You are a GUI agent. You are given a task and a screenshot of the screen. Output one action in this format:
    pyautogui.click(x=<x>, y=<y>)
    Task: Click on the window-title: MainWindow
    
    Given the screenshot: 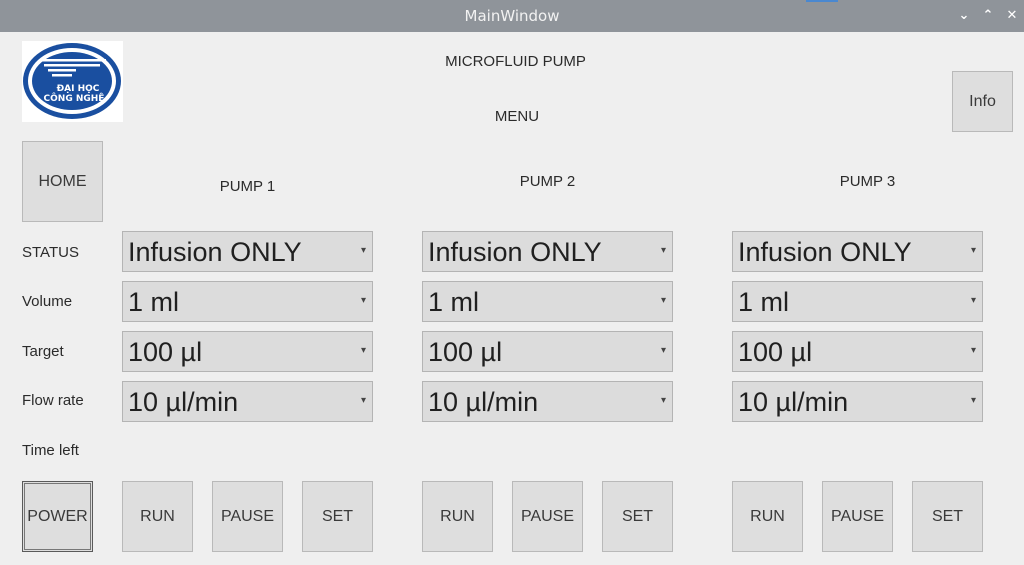 What is the action you would take?
    pyautogui.click(x=512, y=16)
    